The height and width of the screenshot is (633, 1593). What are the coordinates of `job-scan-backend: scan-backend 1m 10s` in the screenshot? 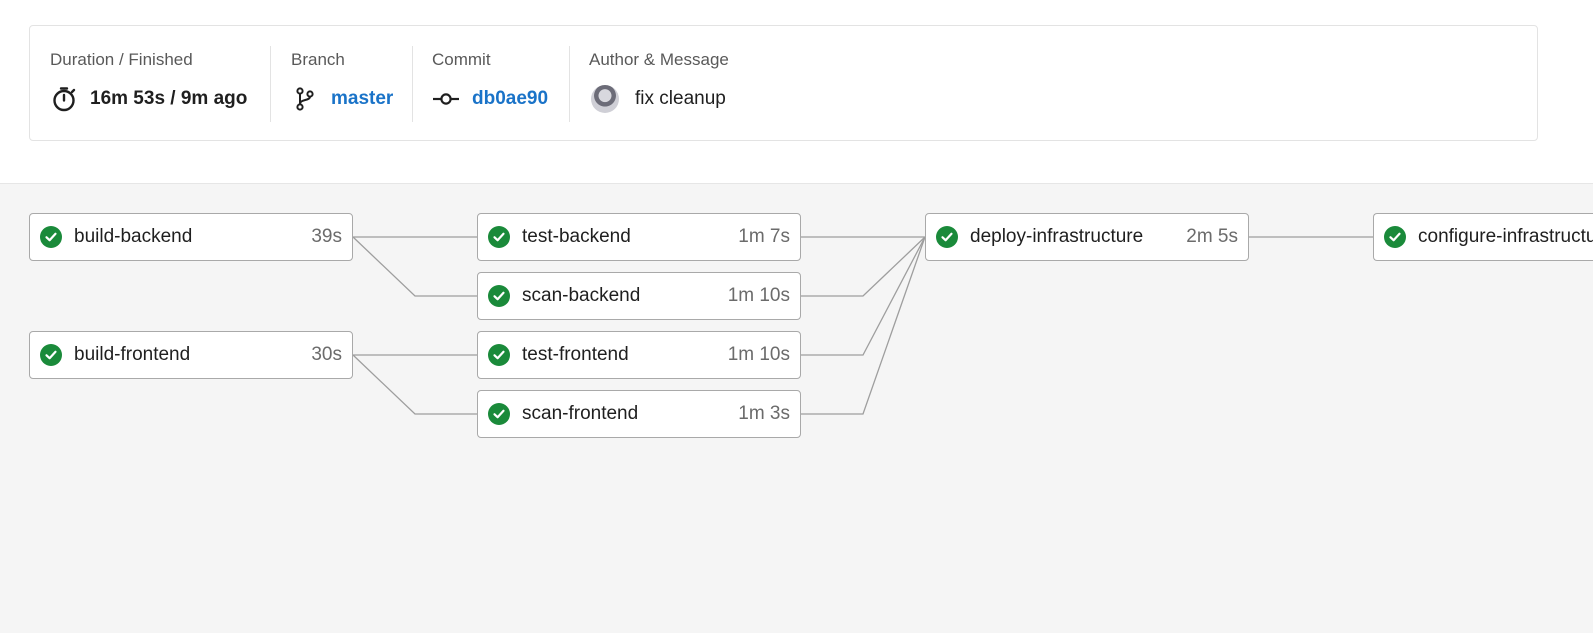 It's located at (639, 296).